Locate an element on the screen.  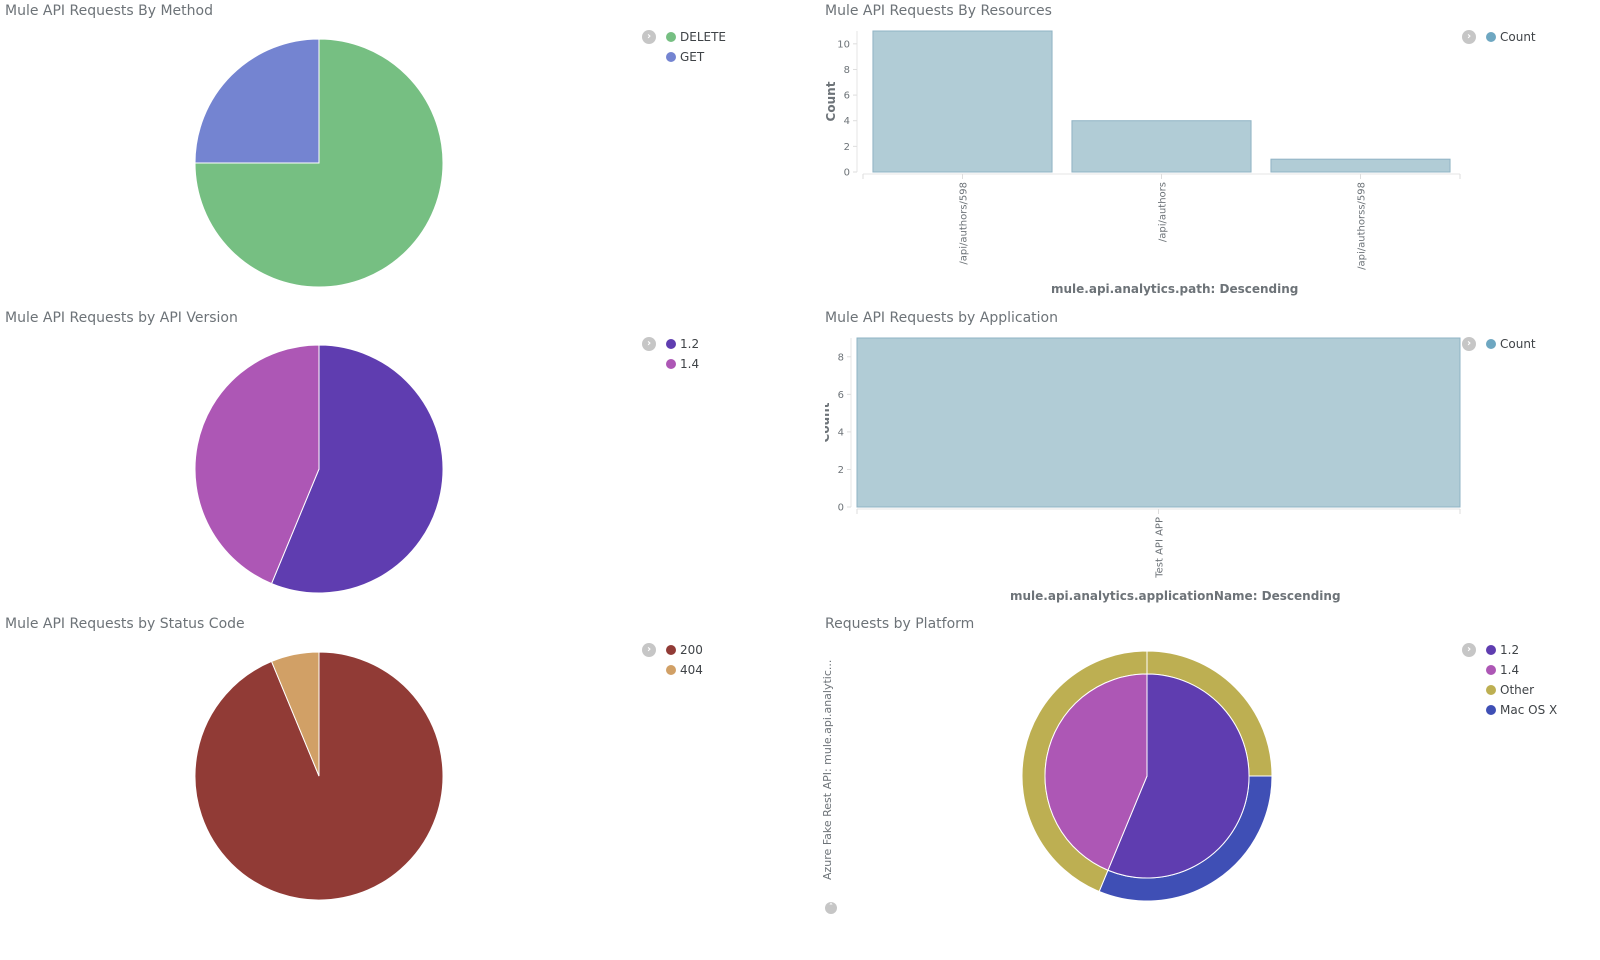
x-axis-title: mule.api.analytics.path: Descending is located at coordinates (1175, 289).